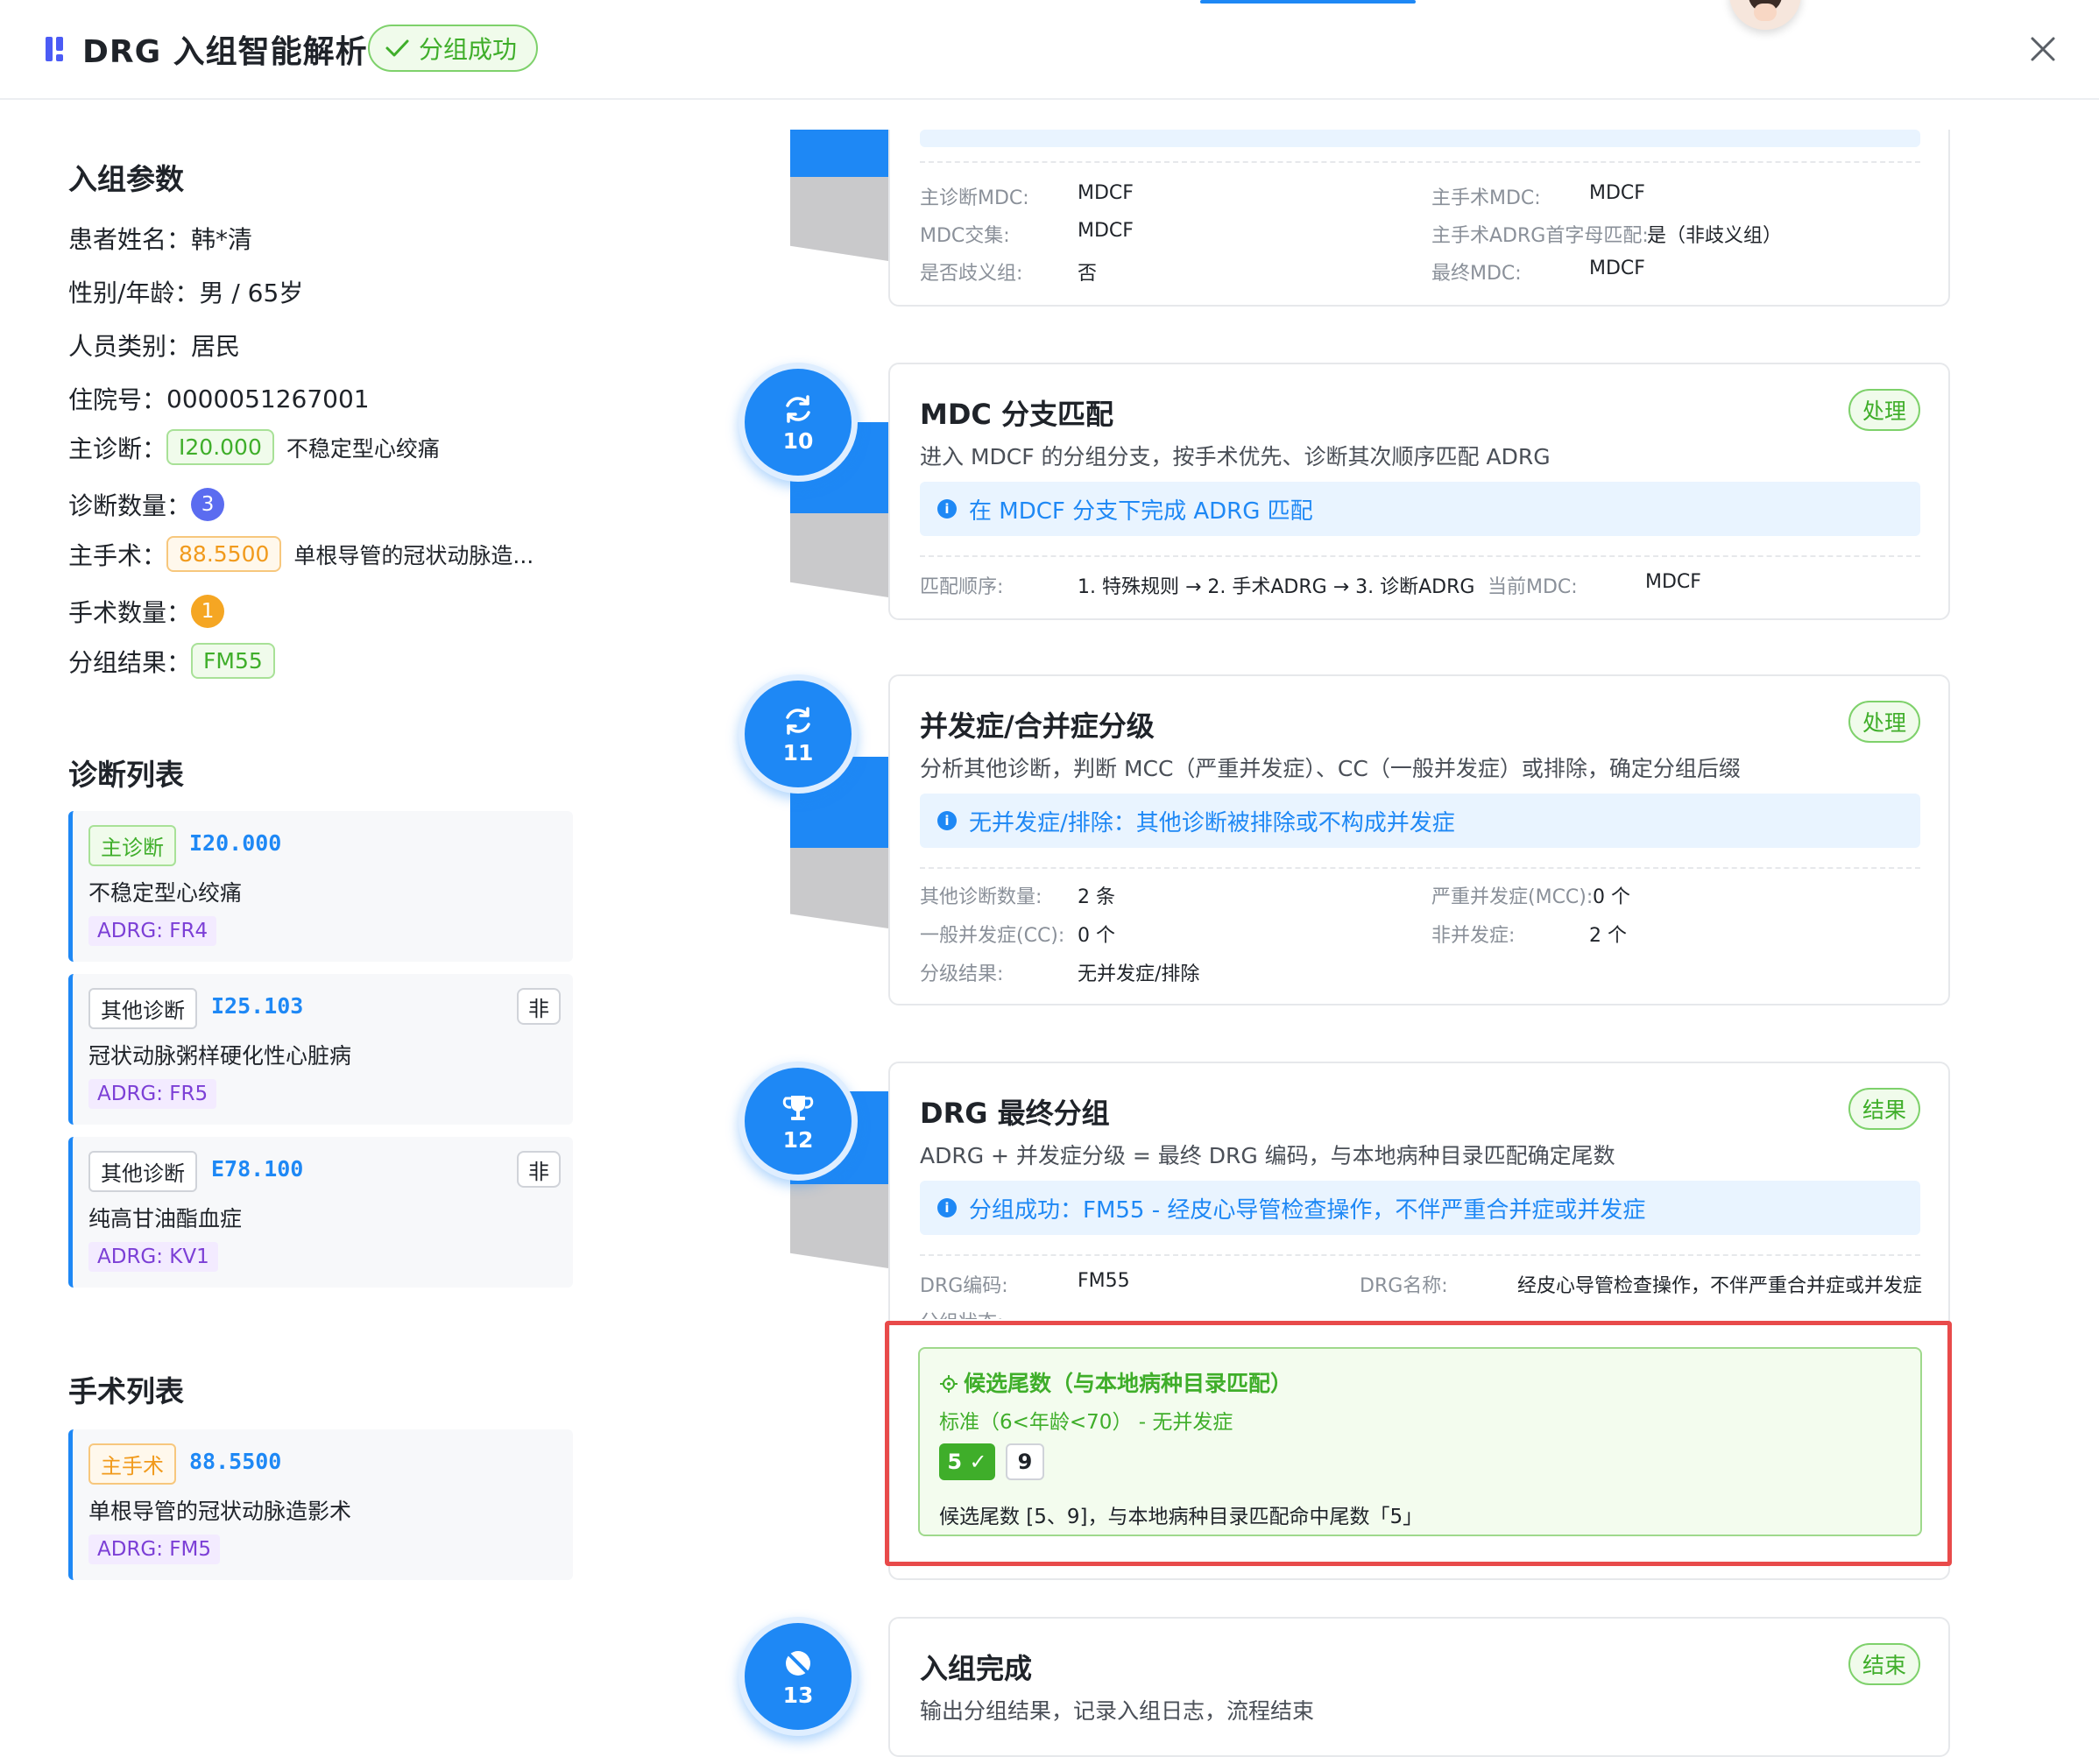 The height and width of the screenshot is (1764, 2099). Describe the element at coordinates (468, 49) in the screenshot. I see `status-badge-label: 分组成功` at that location.